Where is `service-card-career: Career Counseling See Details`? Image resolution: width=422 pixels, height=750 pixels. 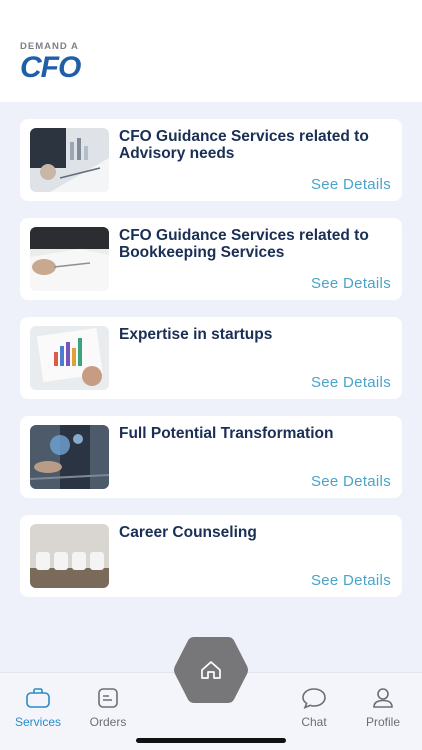
service-card-career: Career Counseling See Details is located at coordinates (211, 556).